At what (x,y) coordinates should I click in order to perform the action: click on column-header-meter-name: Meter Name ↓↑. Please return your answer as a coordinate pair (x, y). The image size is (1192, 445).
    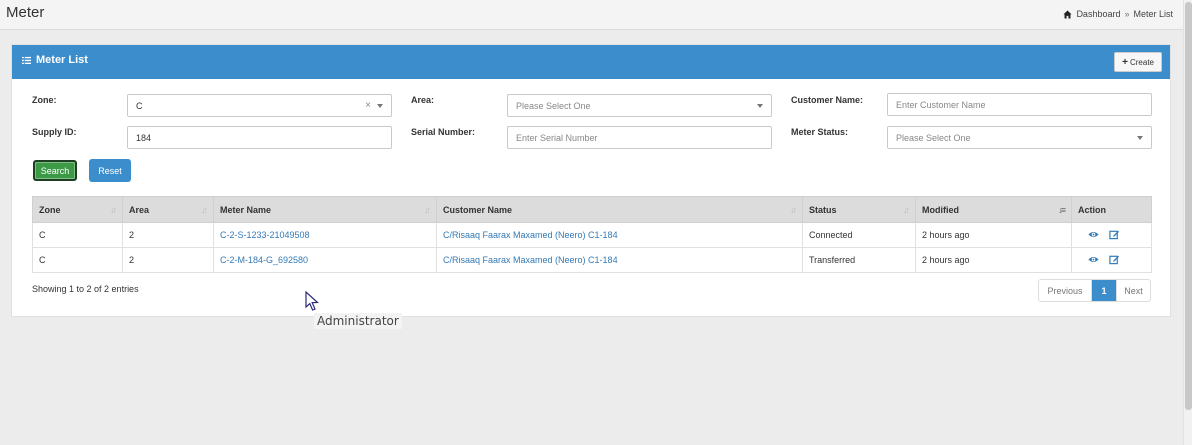
    Looking at the image, I should click on (325, 209).